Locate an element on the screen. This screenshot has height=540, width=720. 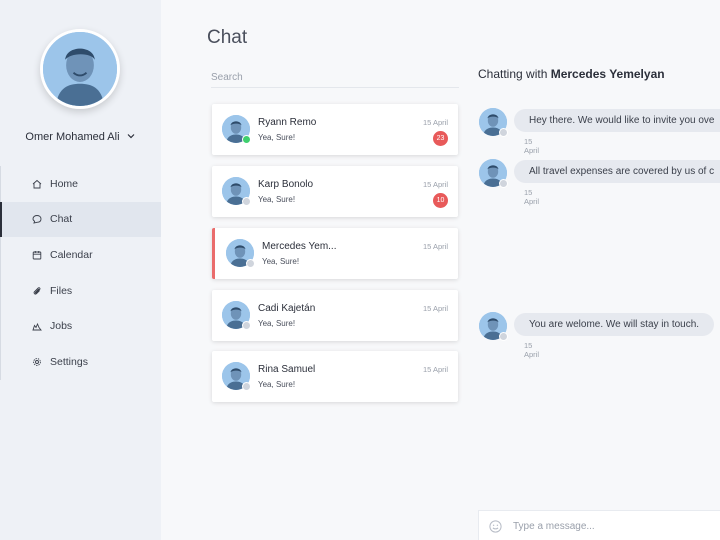
nav-label: Home is located at coordinates (64, 183).